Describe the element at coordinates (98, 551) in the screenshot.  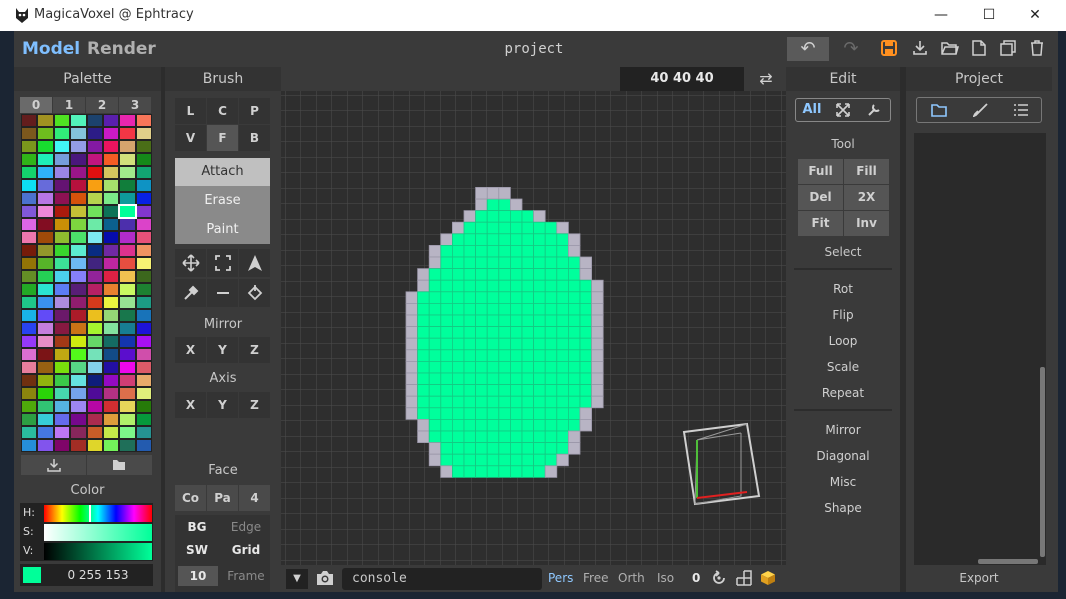
I see `value-slider` at that location.